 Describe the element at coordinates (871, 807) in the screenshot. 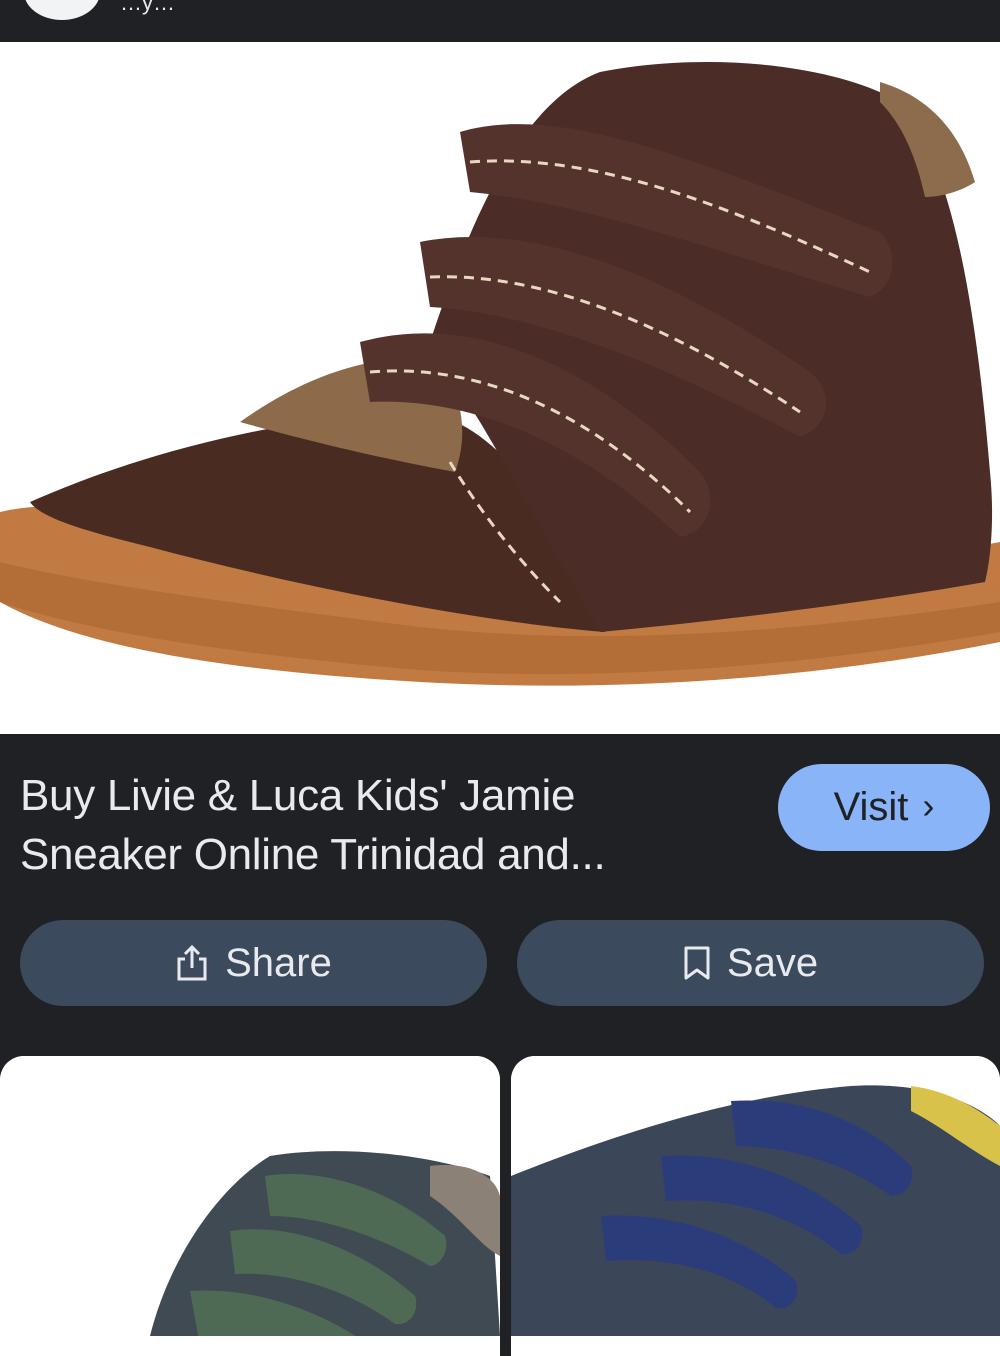

I see `visit-label: Visit` at that location.